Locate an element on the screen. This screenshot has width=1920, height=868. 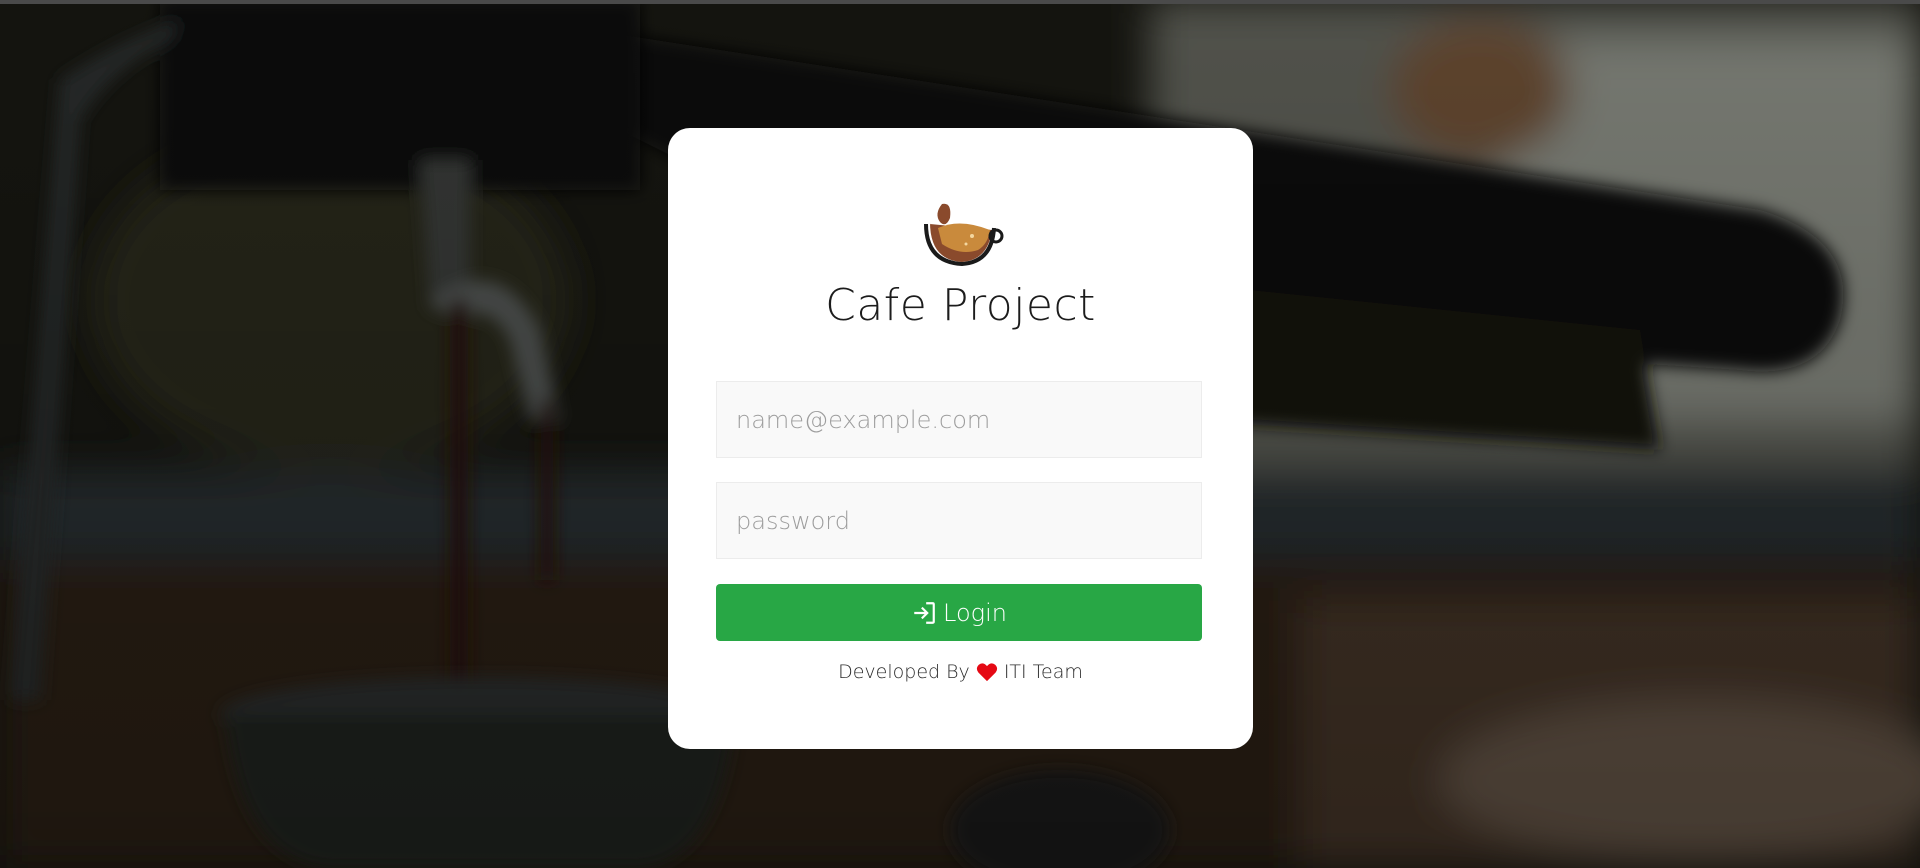
password-input is located at coordinates (959, 520).